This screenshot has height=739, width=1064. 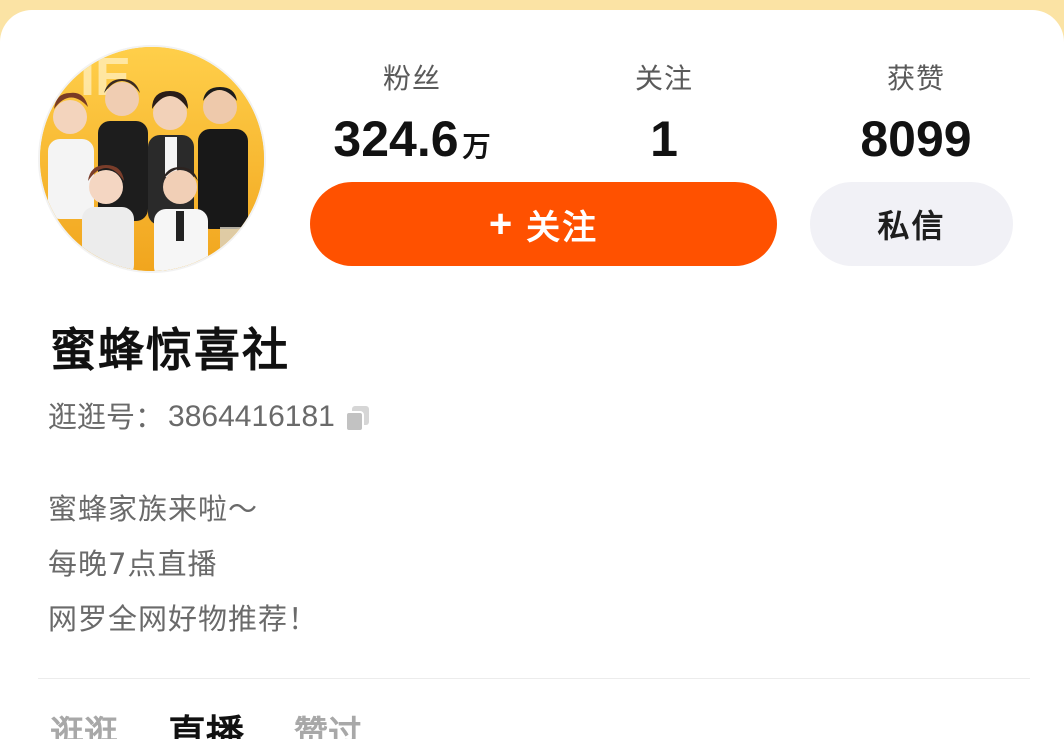 What do you see at coordinates (411, 78) in the screenshot?
I see `fans-label: 粉丝` at bounding box center [411, 78].